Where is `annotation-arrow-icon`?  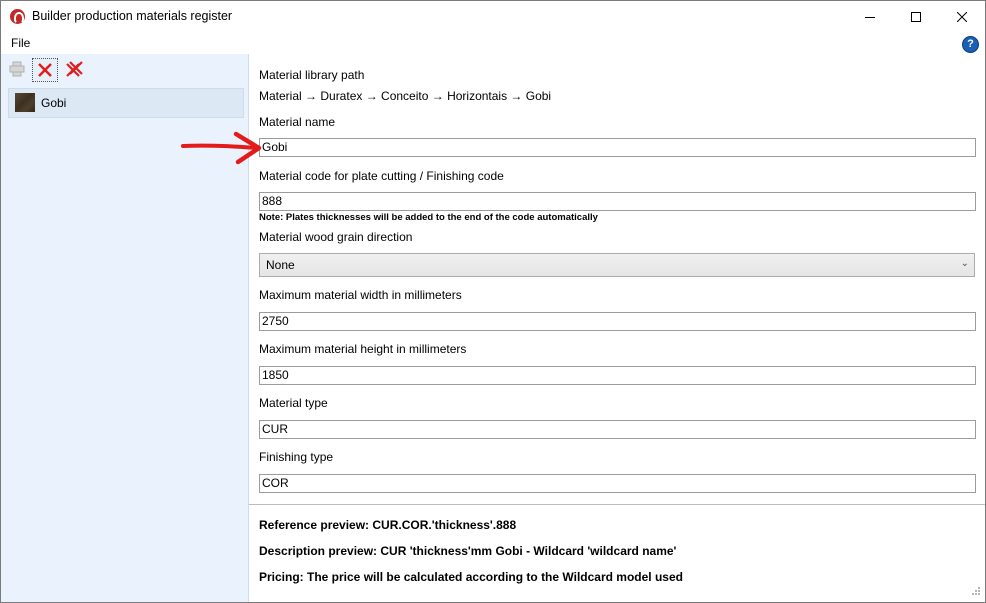
annotation-arrow-icon is located at coordinates (221, 148).